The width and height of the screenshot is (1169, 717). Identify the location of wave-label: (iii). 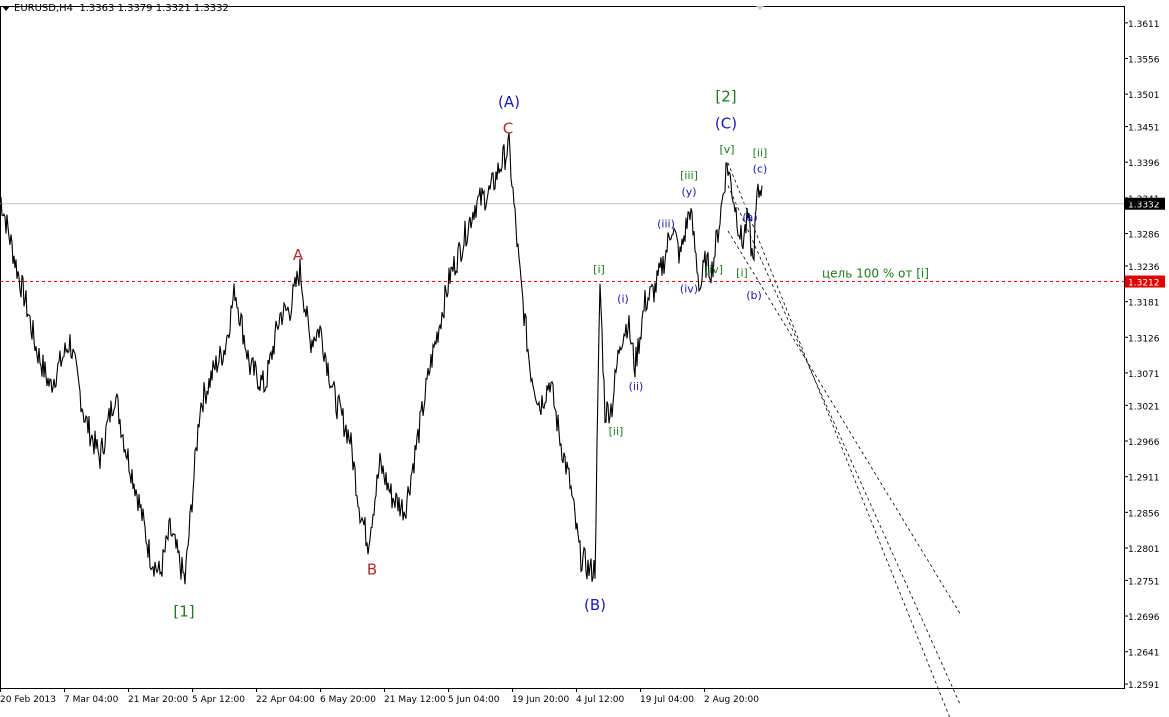
(666, 224).